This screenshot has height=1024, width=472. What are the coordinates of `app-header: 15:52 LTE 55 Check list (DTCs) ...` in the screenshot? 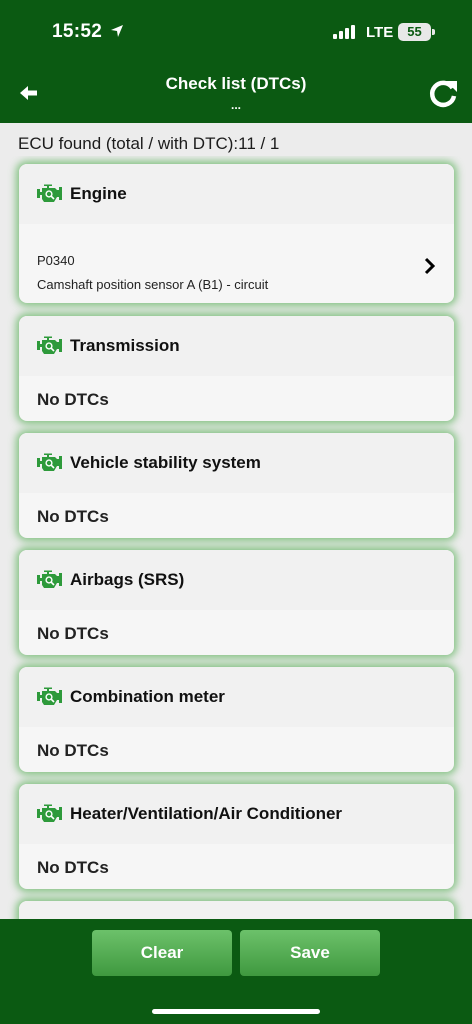 It's located at (236, 61).